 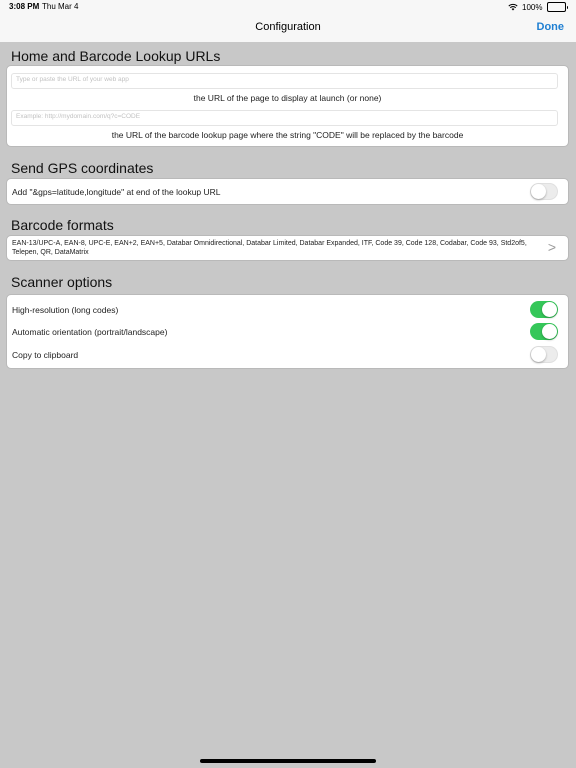 I want to click on wifi-icon, so click(x=513, y=7).